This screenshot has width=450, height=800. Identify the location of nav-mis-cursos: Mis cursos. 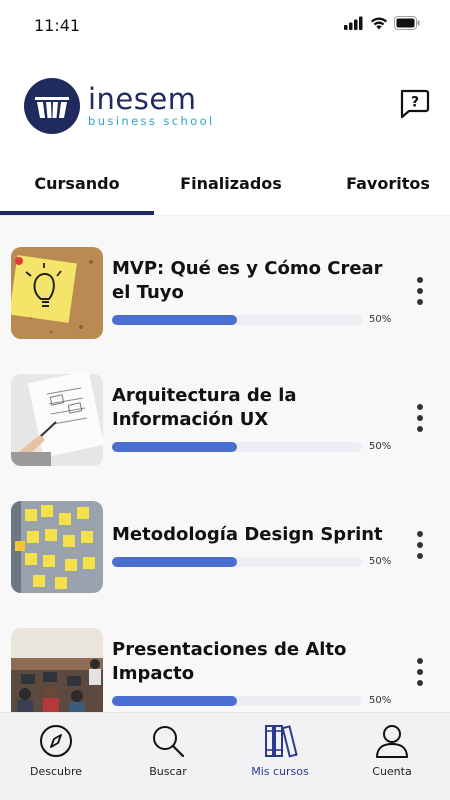
(280, 758).